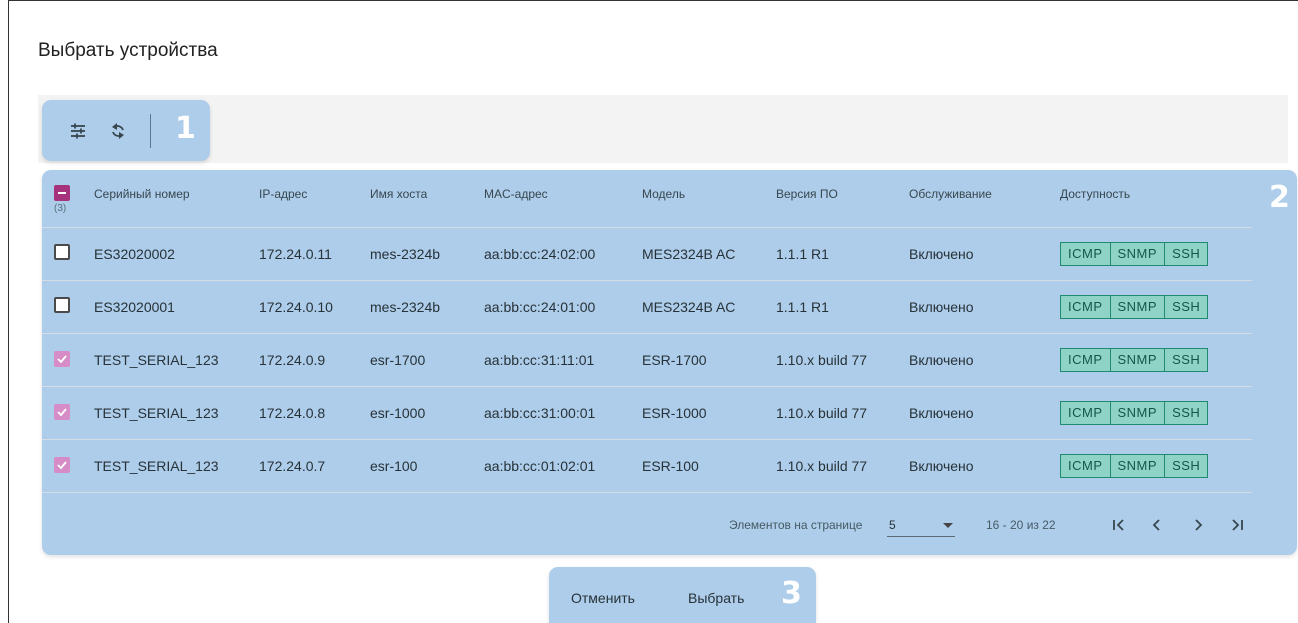 The width and height of the screenshot is (1298, 623). Describe the element at coordinates (709, 198) in the screenshot. I see `column-header-model: Модель` at that location.